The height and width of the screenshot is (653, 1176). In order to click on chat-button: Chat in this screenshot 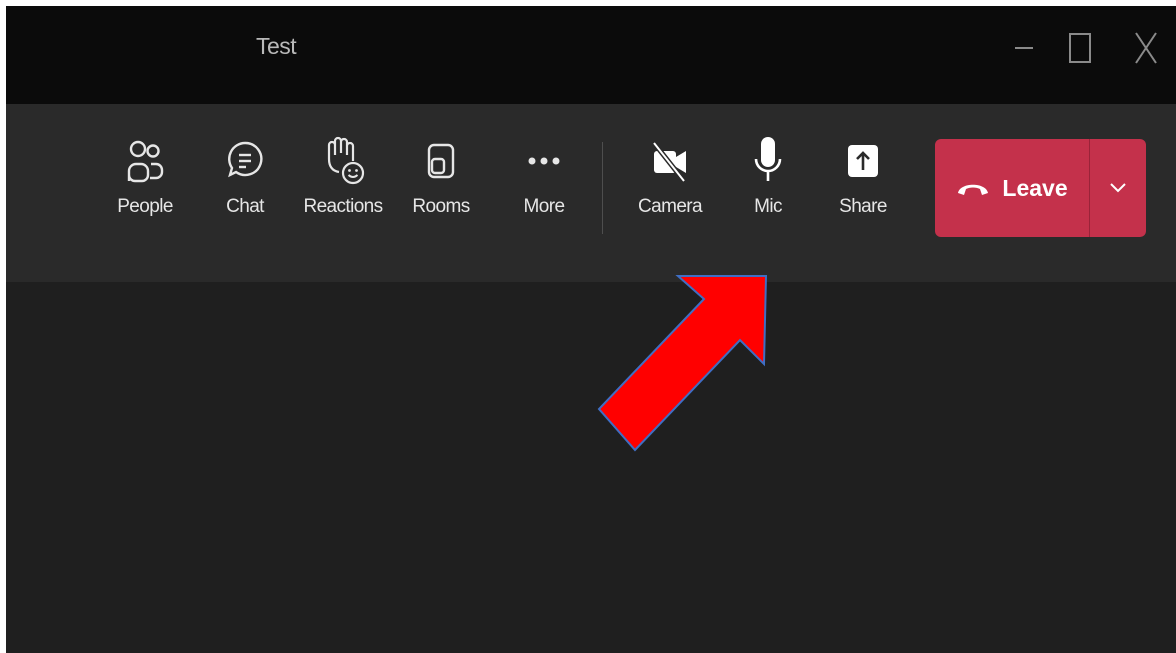, I will do `click(245, 175)`.